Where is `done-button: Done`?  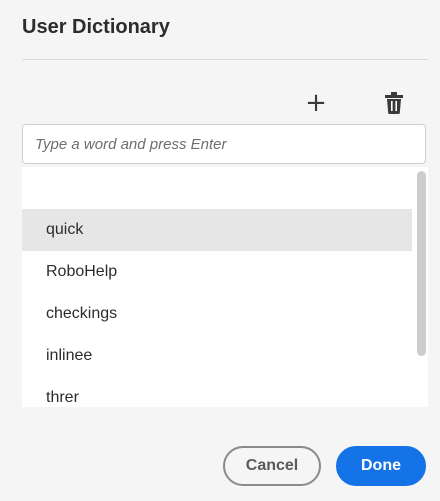
done-button: Done is located at coordinates (381, 466).